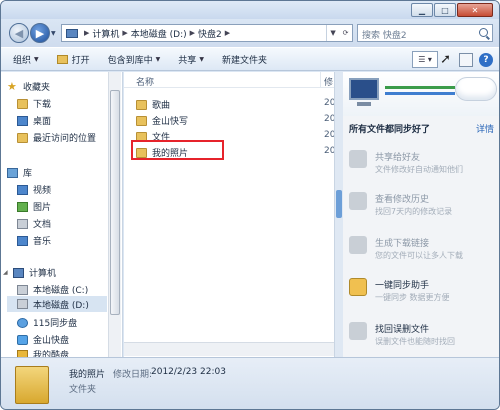  Describe the element at coordinates (40, 33) in the screenshot. I see `forward-button: ▶` at that location.